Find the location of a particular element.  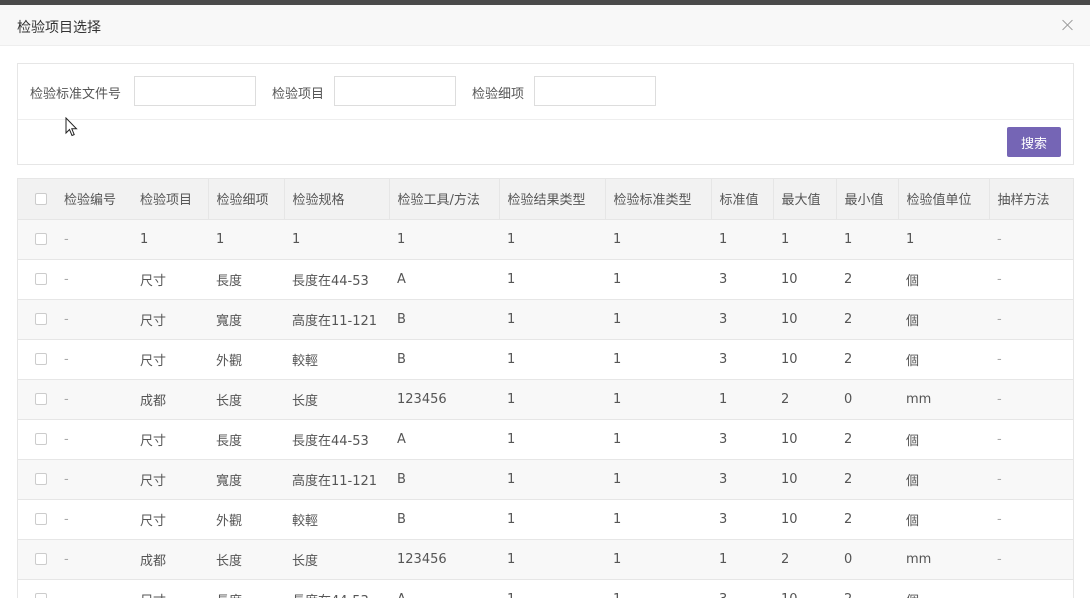

std-doc-no-input is located at coordinates (195, 91).